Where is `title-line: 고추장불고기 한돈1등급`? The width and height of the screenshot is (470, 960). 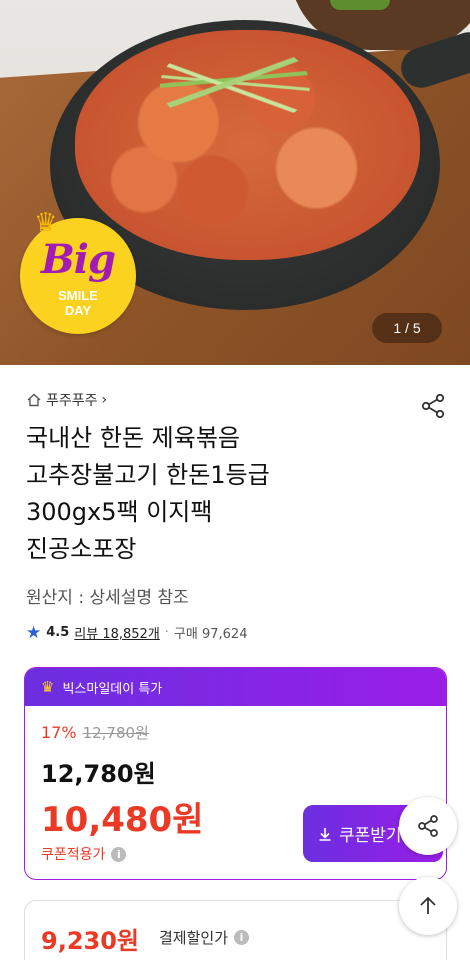 title-line: 고추장불고기 한돈1등급 is located at coordinates (148, 475).